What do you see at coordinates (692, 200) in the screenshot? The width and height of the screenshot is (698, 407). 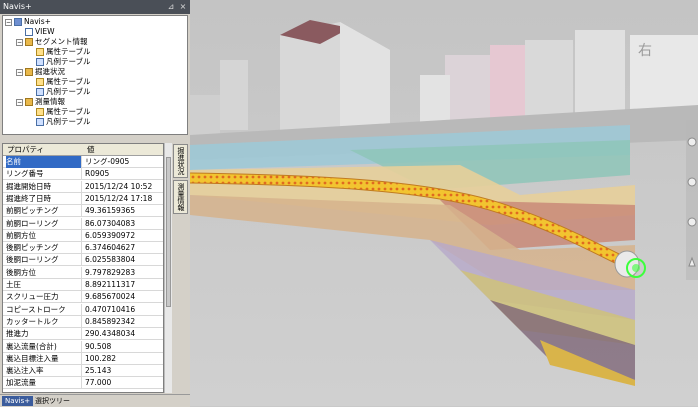 I see `navigation-toolbar` at bounding box center [692, 200].